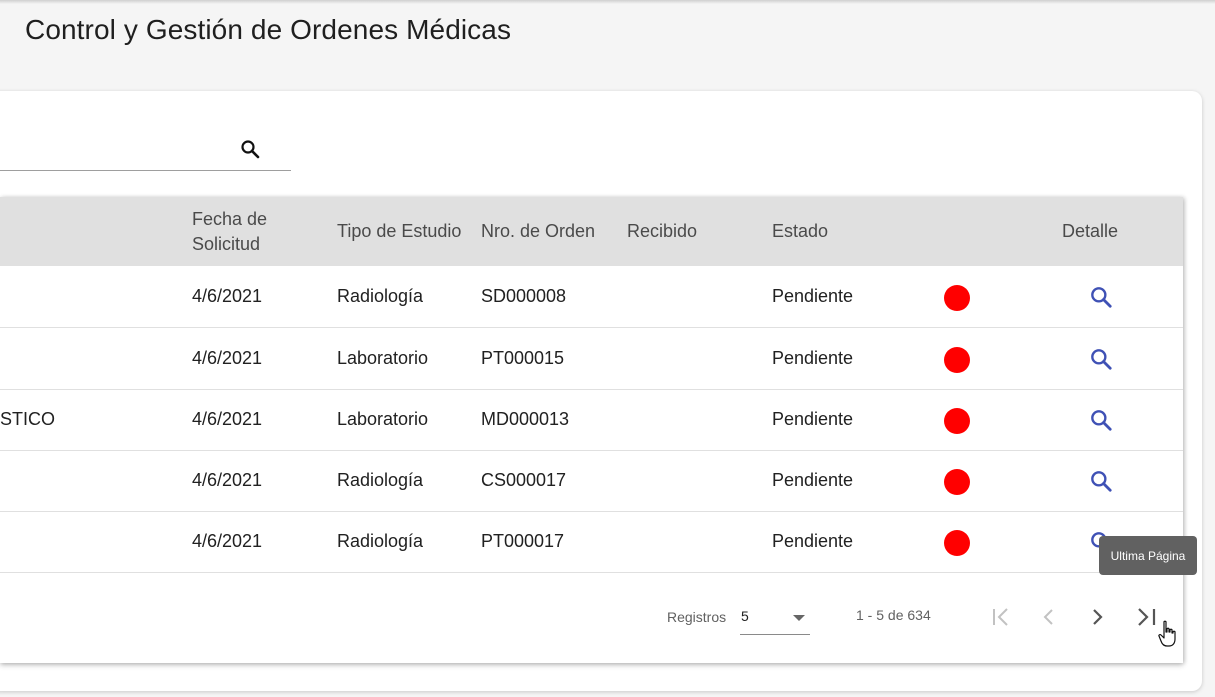 The image size is (1215, 697). What do you see at coordinates (257, 231) in the screenshot?
I see `header-fecha-solicitud: Fecha de Solicitud` at bounding box center [257, 231].